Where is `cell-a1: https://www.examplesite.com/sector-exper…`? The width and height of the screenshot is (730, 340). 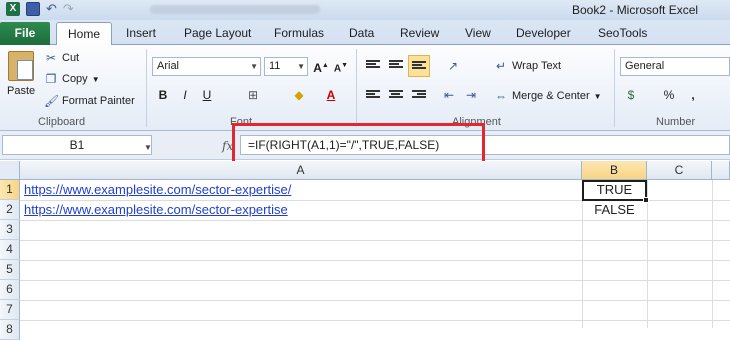 cell-a1: https://www.examplesite.com/sector-exper… is located at coordinates (157, 190).